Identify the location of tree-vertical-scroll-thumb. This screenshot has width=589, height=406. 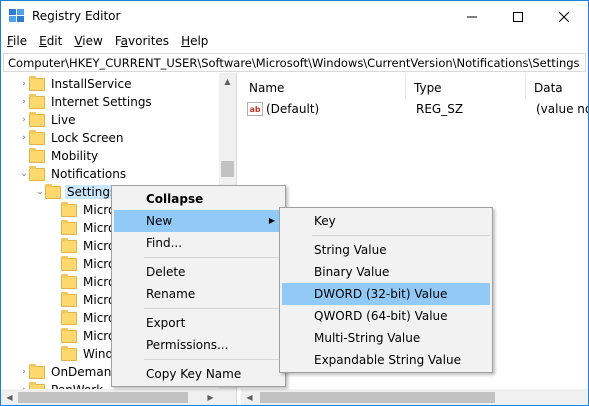
(227, 169).